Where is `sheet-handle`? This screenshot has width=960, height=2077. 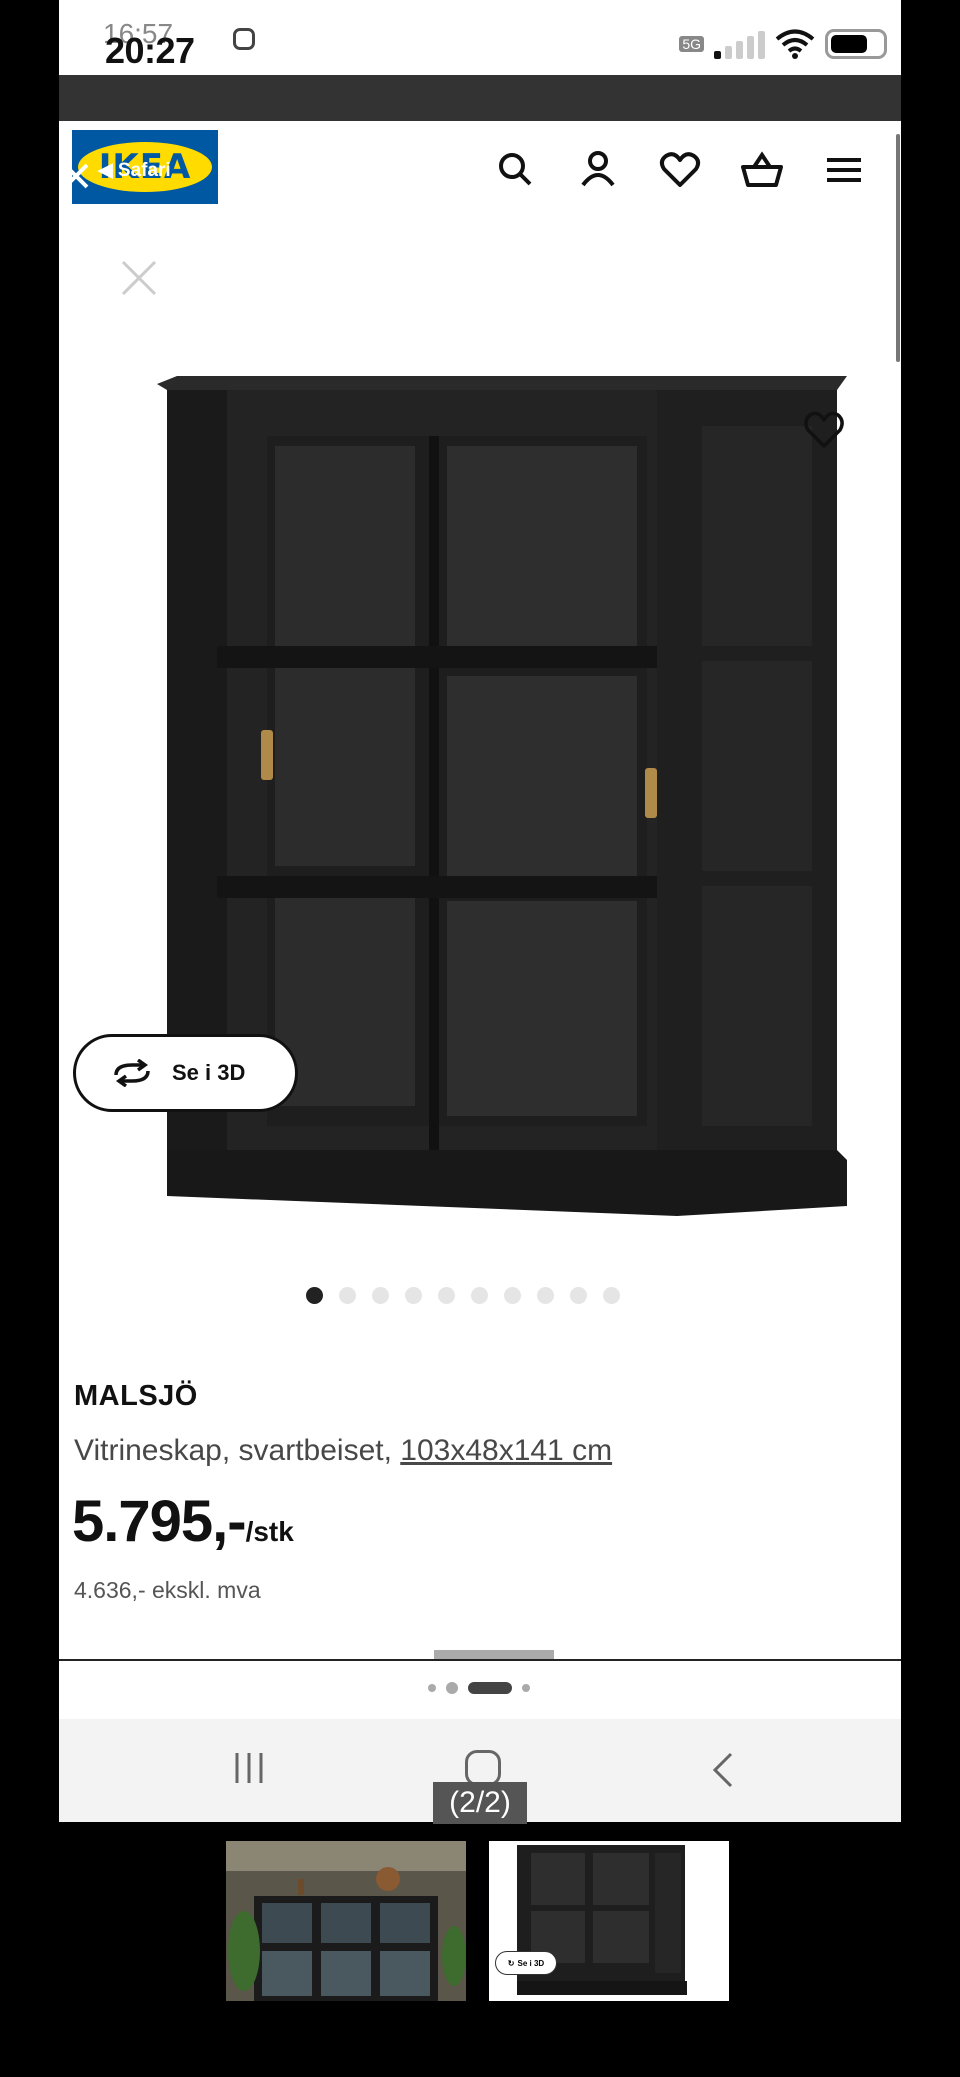 sheet-handle is located at coordinates (494, 1654).